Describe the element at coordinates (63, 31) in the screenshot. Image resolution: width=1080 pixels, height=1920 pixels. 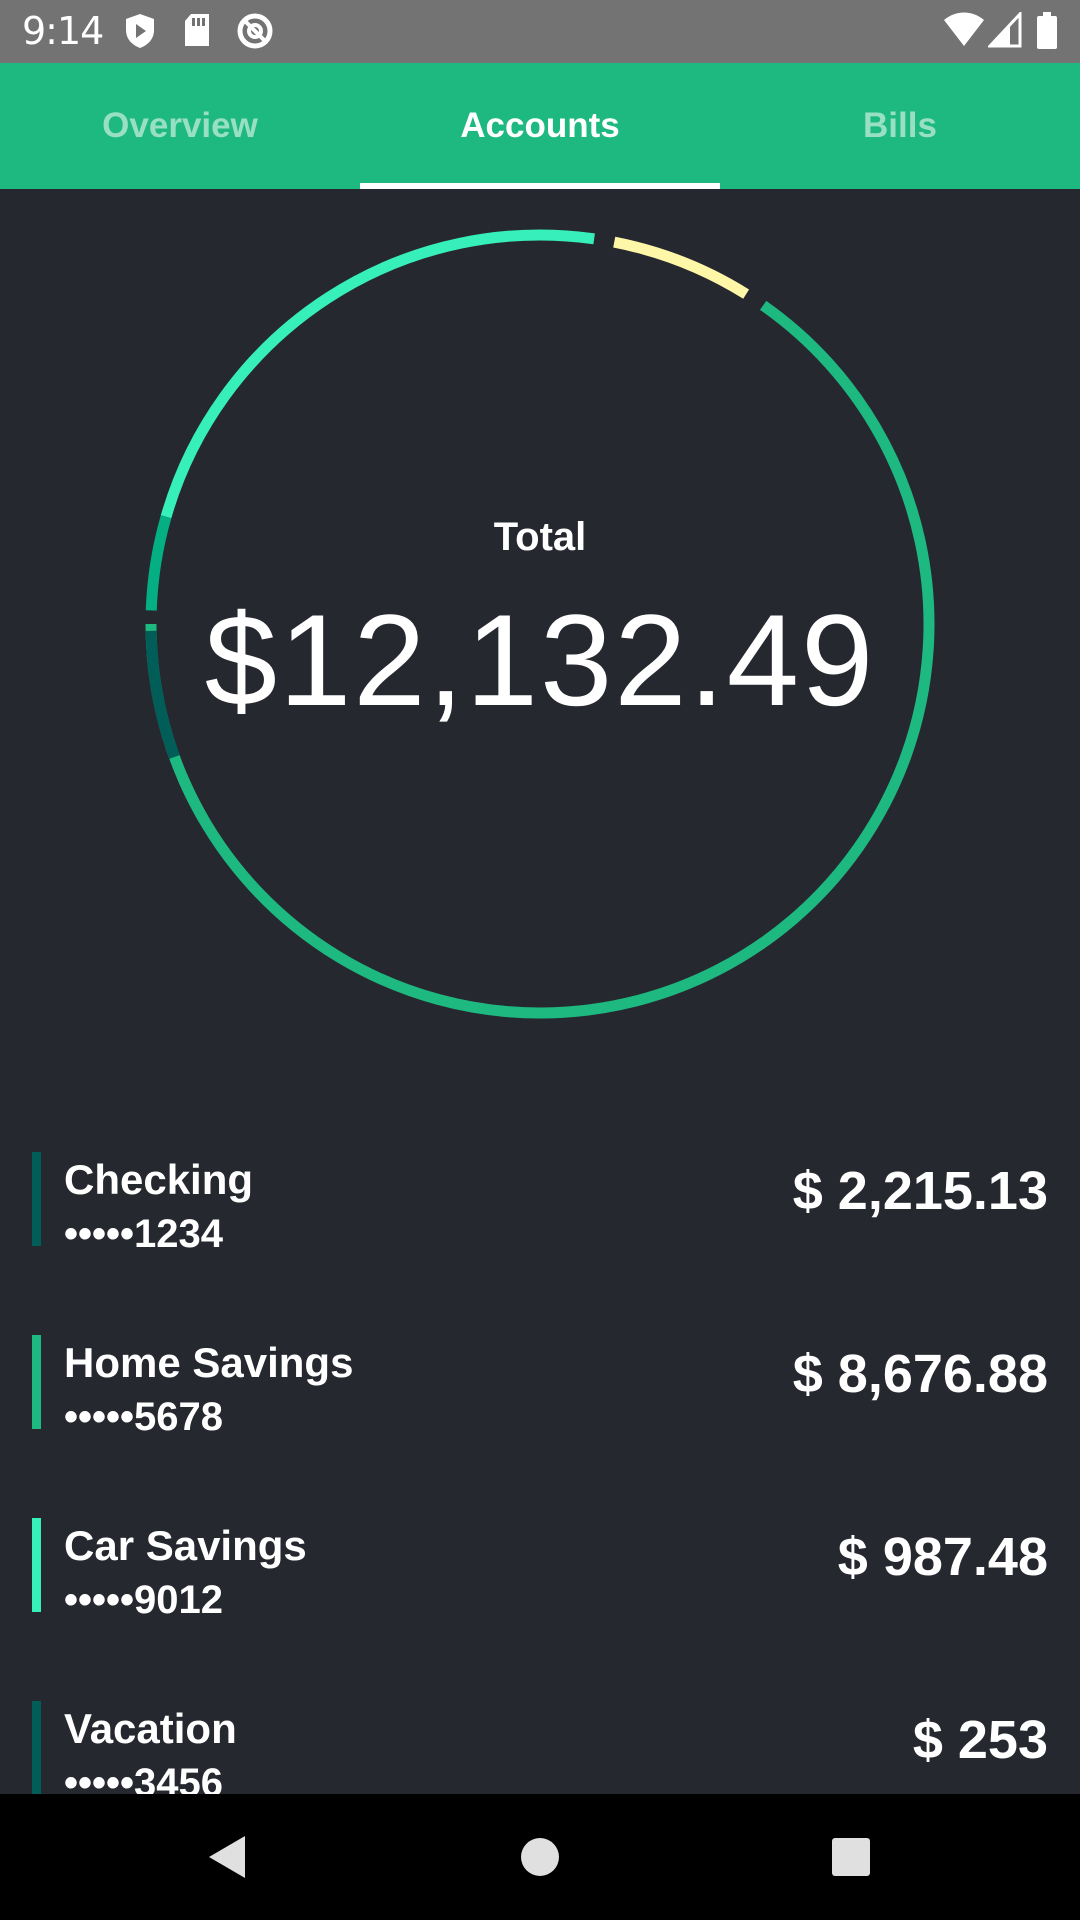
I see `status-time: 9:14` at that location.